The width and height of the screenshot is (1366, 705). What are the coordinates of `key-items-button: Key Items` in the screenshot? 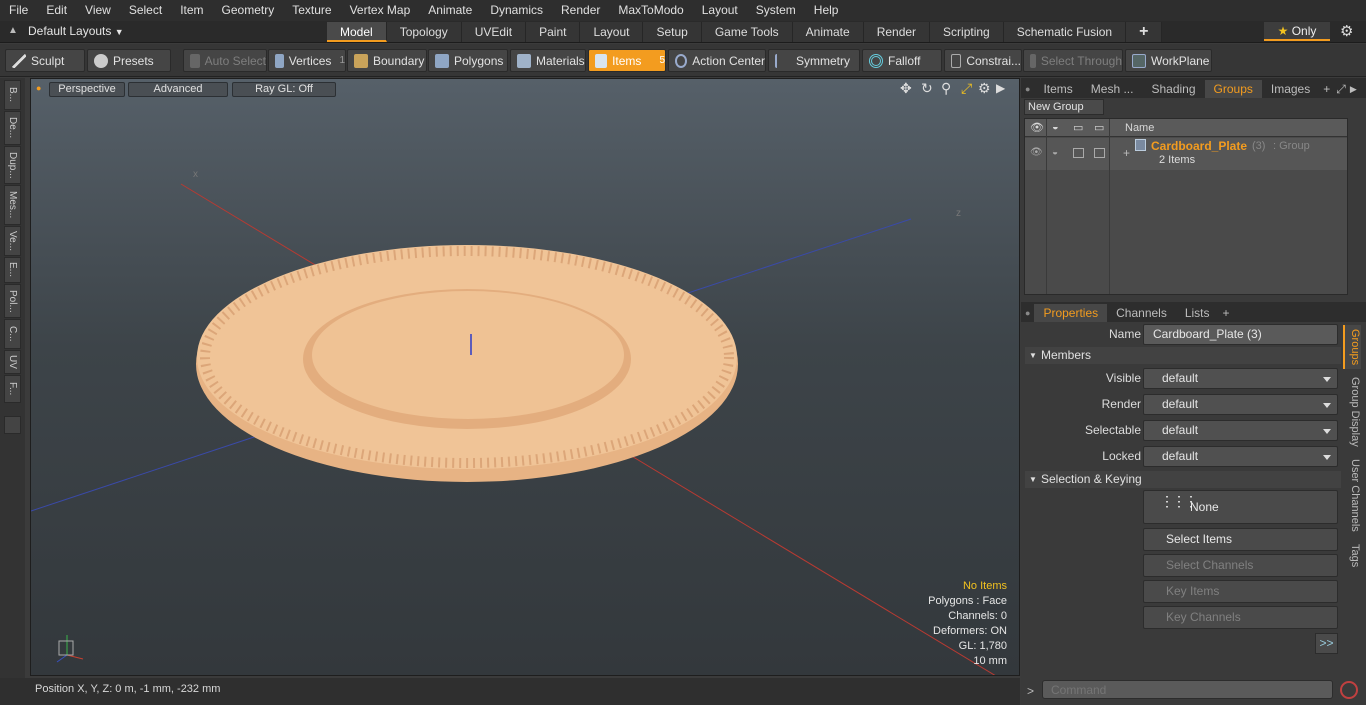 It's located at (1240, 591).